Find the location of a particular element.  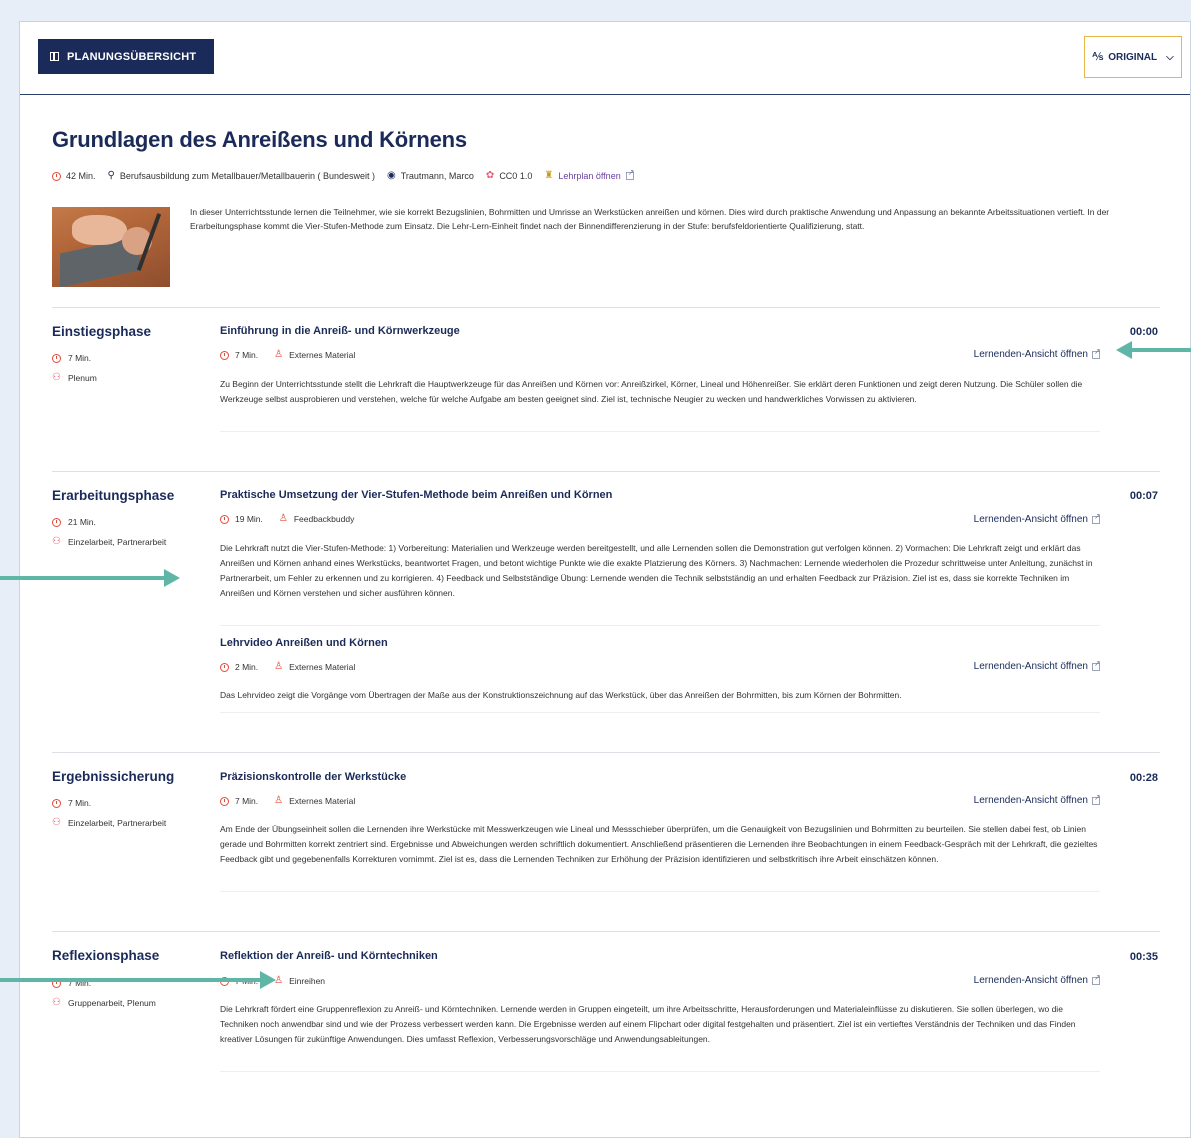

planning-overview-button: PLANUNGSÜBERSICHT is located at coordinates (126, 56).